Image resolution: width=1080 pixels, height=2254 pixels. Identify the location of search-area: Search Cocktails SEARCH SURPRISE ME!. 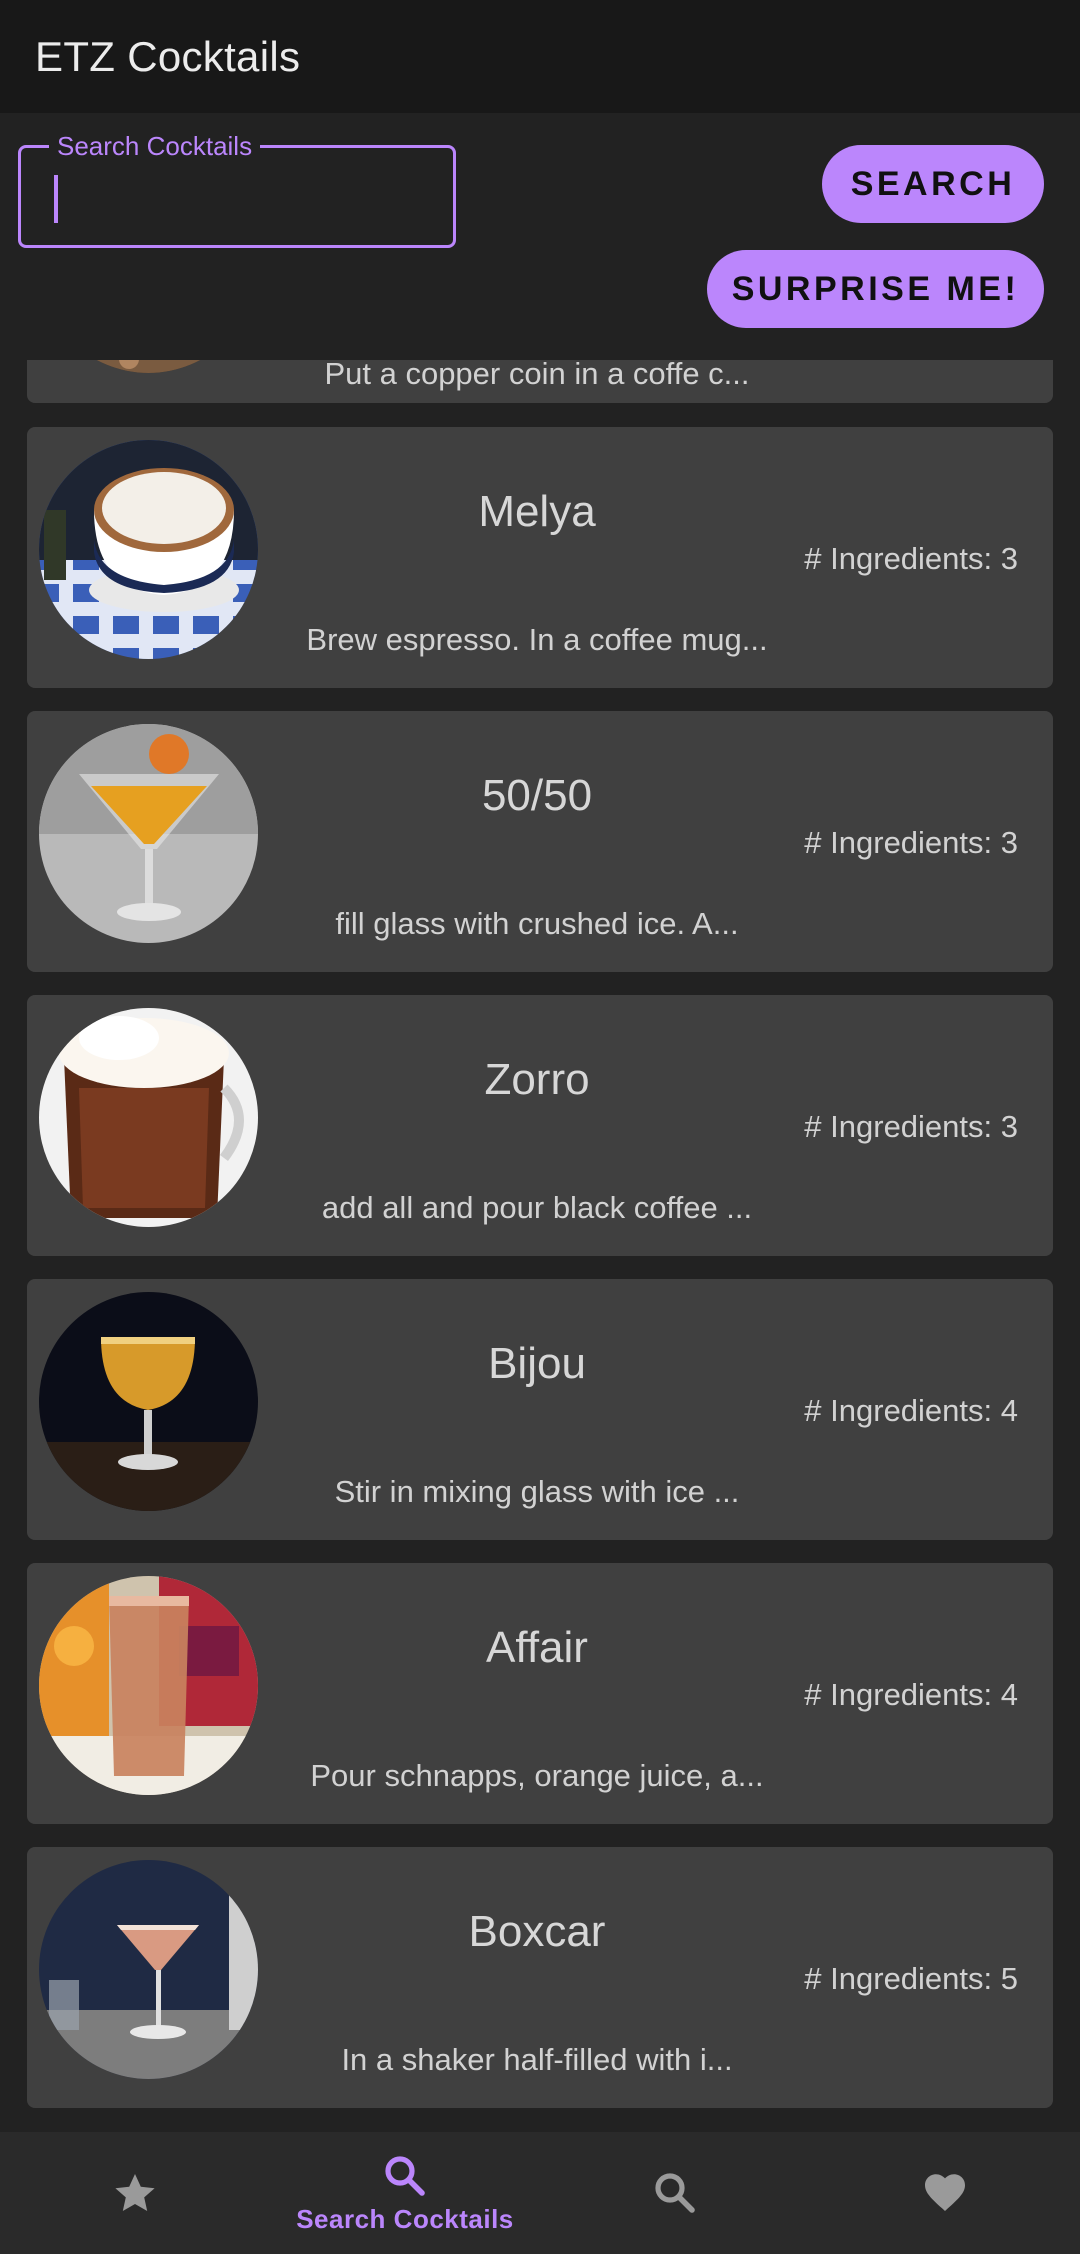
(540, 236).